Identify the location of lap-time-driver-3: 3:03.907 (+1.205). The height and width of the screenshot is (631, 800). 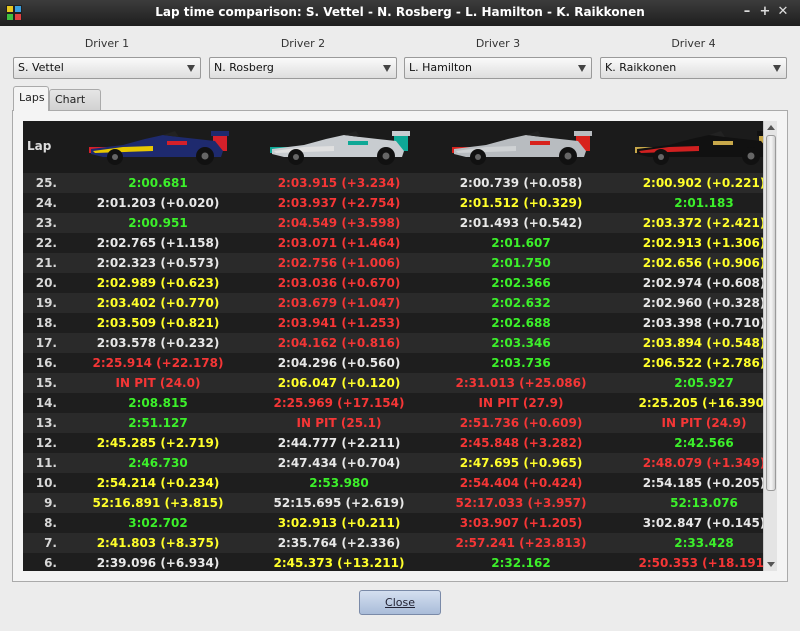
(521, 523).